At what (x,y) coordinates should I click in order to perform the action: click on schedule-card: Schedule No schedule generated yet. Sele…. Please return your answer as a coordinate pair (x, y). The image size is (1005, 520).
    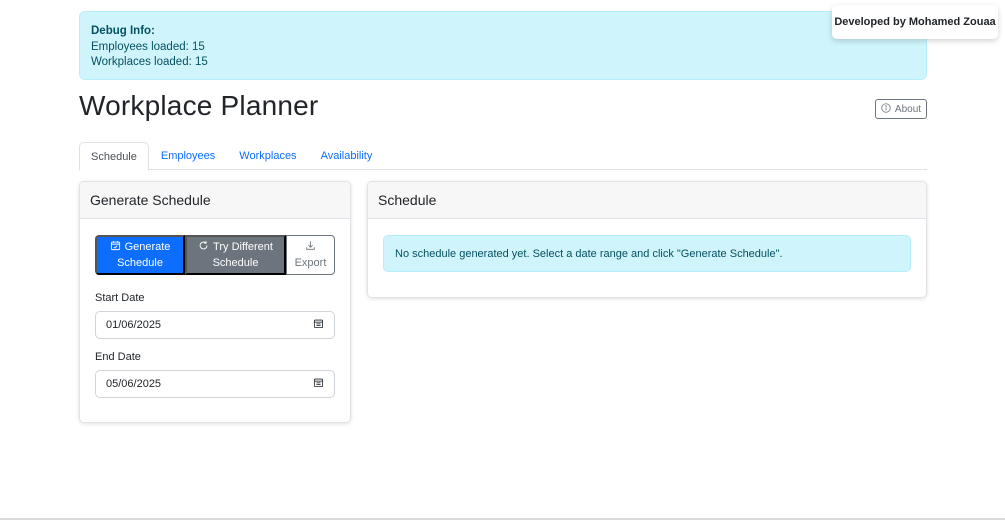
    Looking at the image, I should click on (647, 239).